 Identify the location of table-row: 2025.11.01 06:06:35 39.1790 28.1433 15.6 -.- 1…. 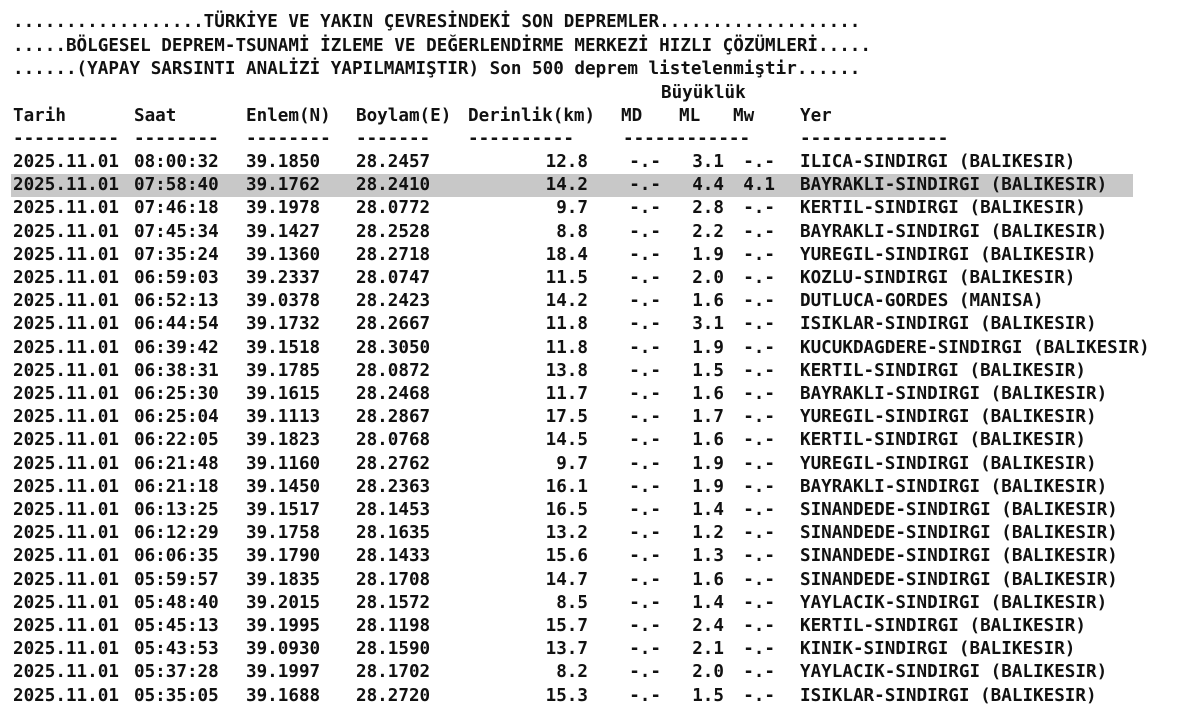
(573, 556).